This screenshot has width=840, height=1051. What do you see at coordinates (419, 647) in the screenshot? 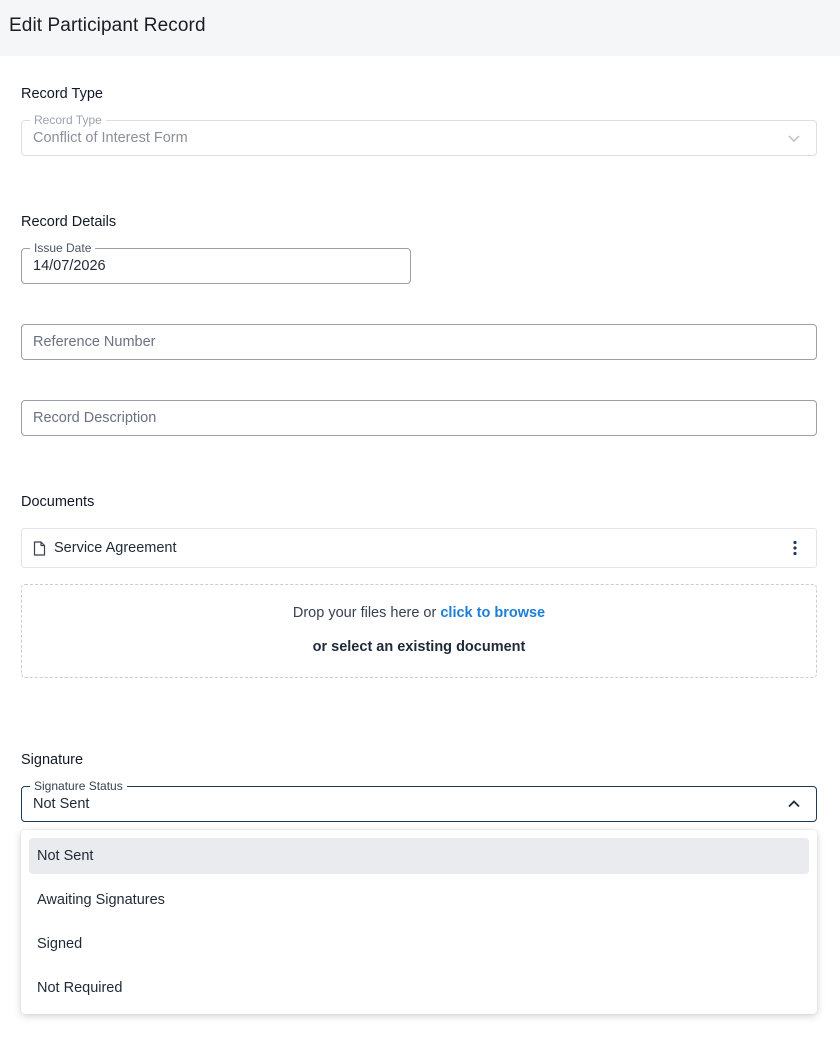
I see `select-existing-document-link: or select an existing document` at bounding box center [419, 647].